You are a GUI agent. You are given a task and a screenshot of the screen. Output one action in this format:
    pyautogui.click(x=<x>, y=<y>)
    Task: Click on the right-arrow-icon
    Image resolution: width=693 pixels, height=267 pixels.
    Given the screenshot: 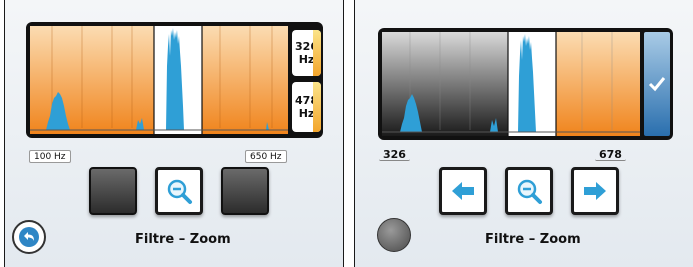 What is the action you would take?
    pyautogui.click(x=595, y=191)
    